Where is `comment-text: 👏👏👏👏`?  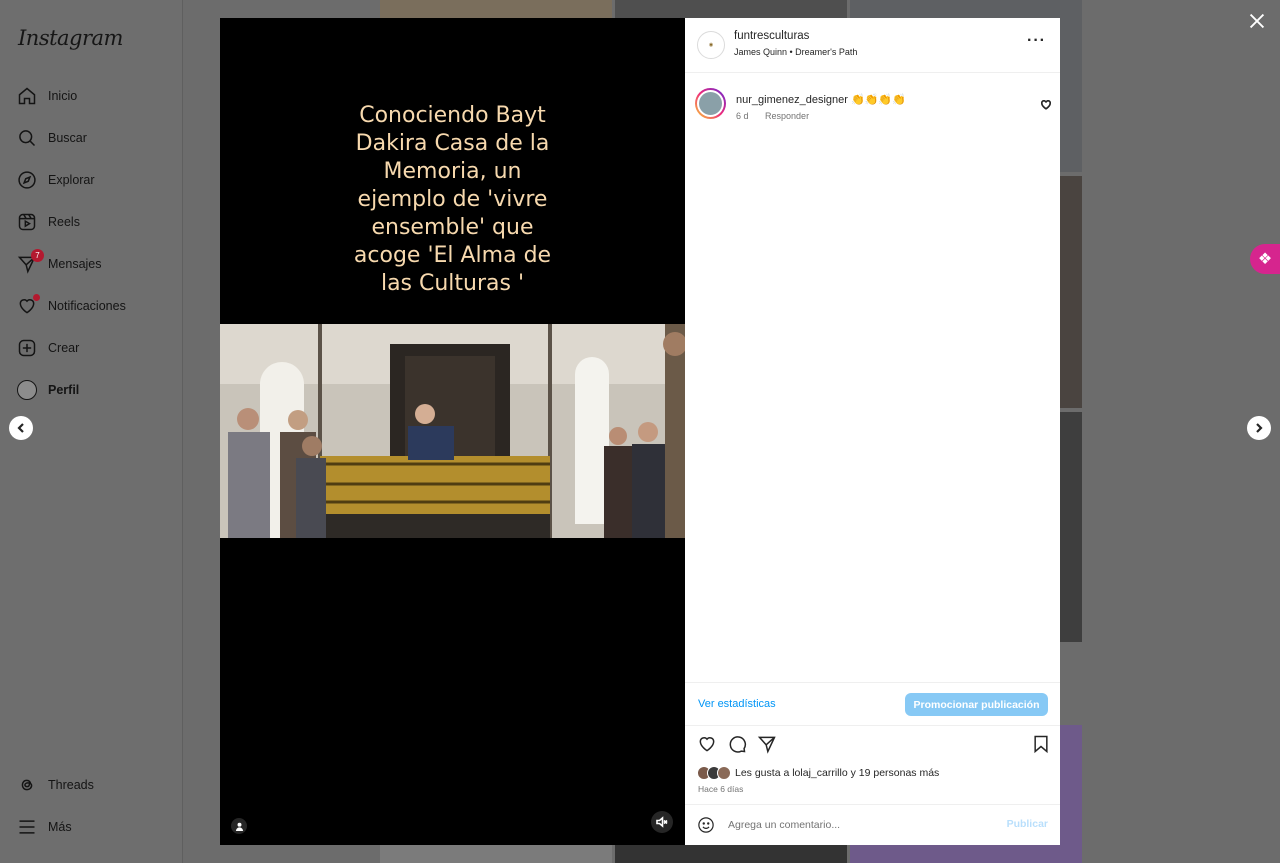
comment-text: 👏👏👏👏 is located at coordinates (878, 100).